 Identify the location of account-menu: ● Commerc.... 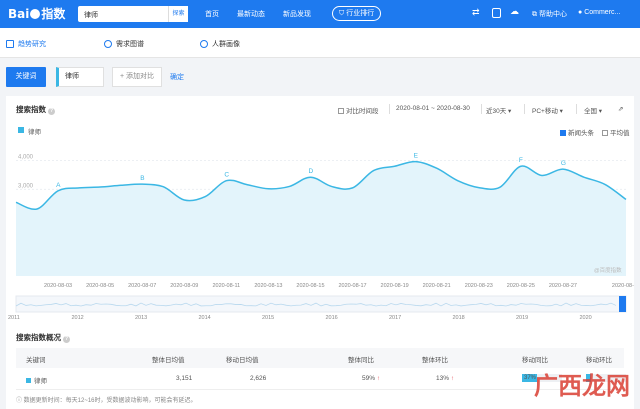
(599, 12).